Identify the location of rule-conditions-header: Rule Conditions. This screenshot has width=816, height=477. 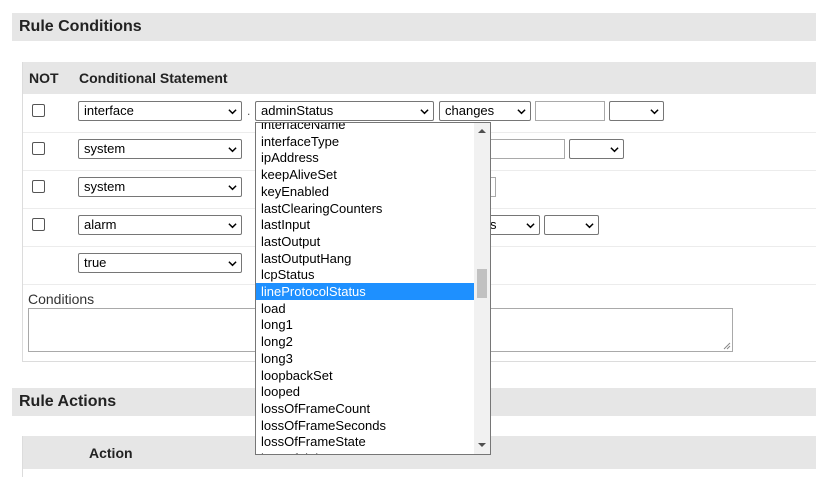
(414, 27).